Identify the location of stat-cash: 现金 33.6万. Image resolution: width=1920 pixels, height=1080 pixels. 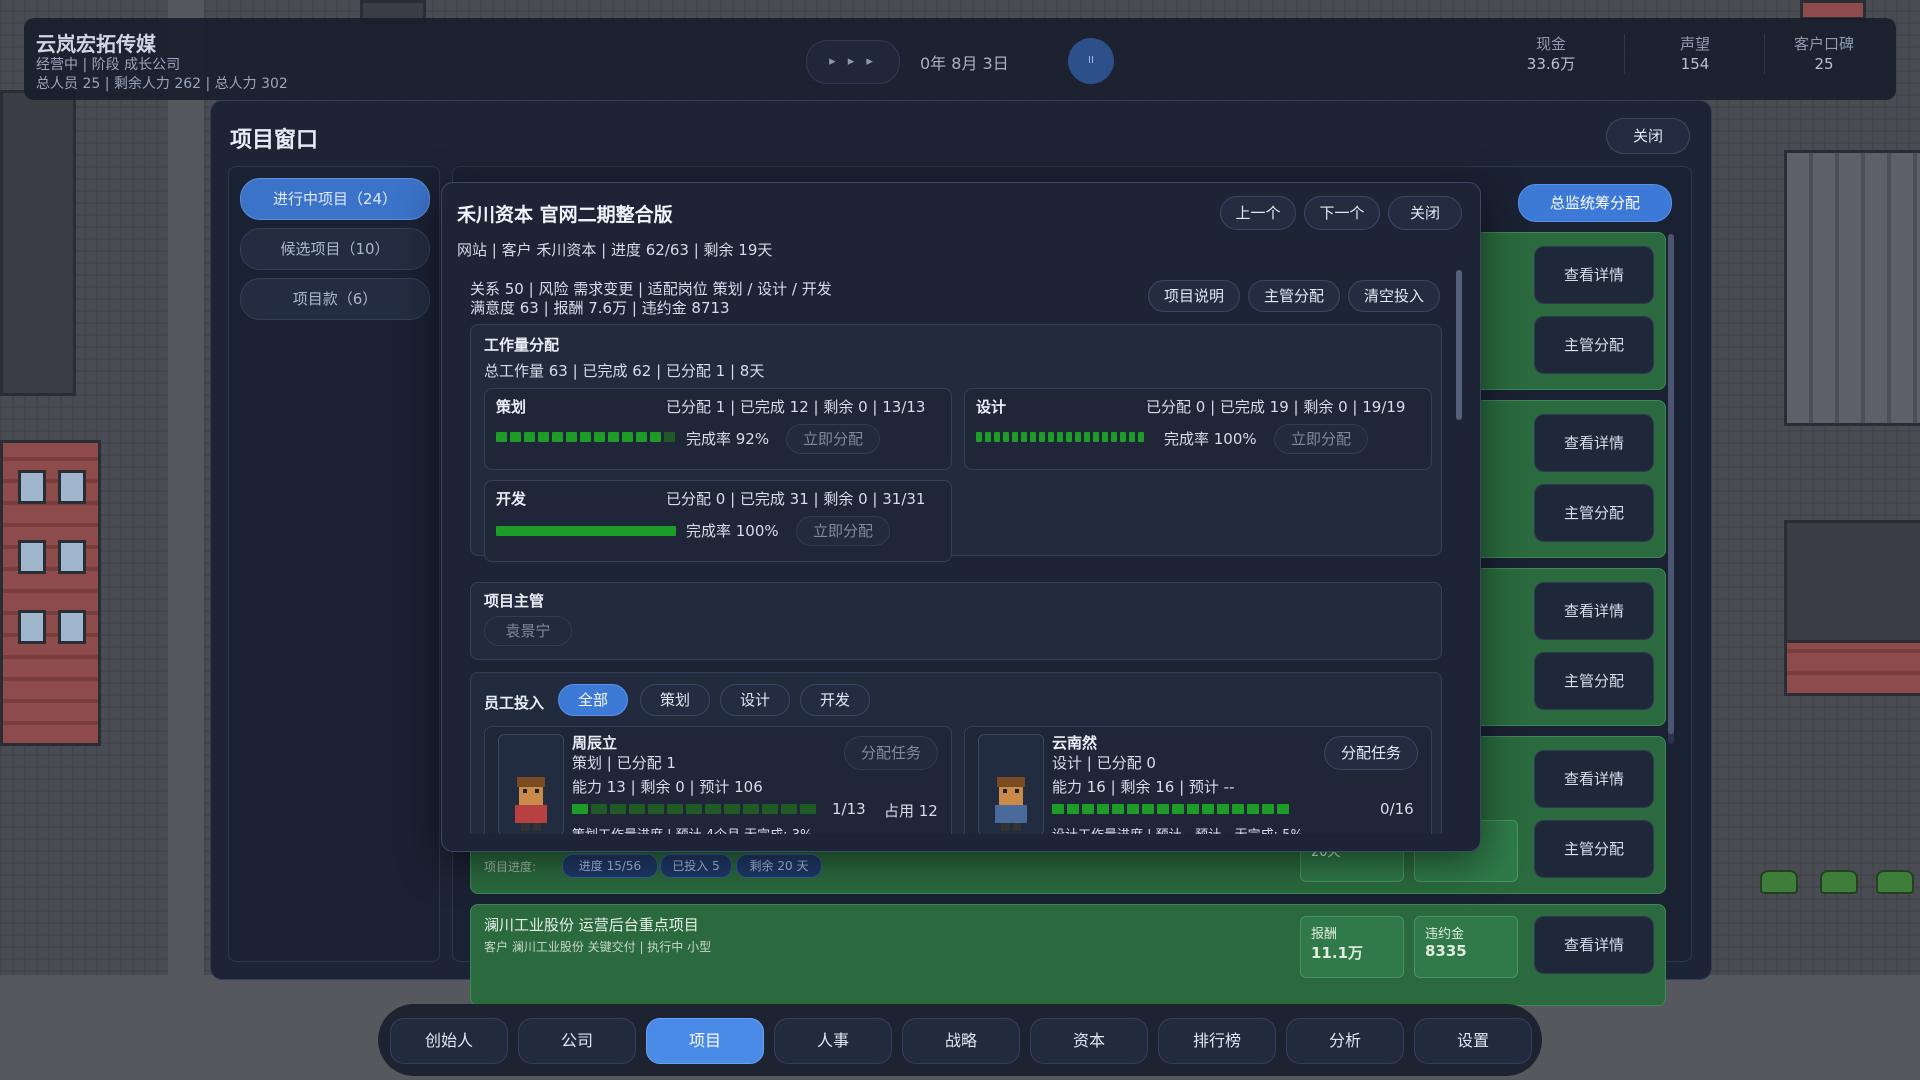
(1551, 54).